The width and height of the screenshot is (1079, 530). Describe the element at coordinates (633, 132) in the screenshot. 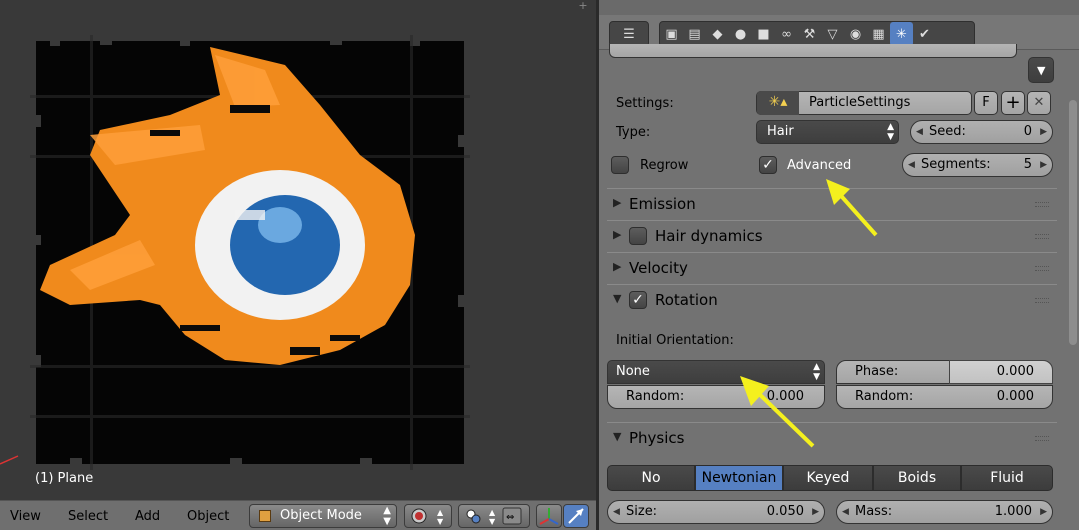

I see `type-label: Type:` at that location.